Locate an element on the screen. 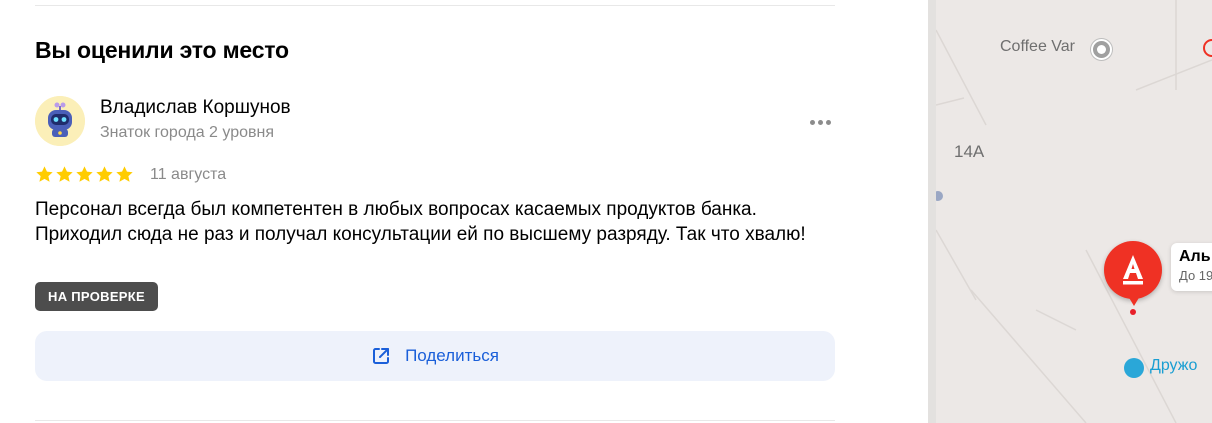 The width and height of the screenshot is (1212, 423). more-dots-icon is located at coordinates (812, 122).